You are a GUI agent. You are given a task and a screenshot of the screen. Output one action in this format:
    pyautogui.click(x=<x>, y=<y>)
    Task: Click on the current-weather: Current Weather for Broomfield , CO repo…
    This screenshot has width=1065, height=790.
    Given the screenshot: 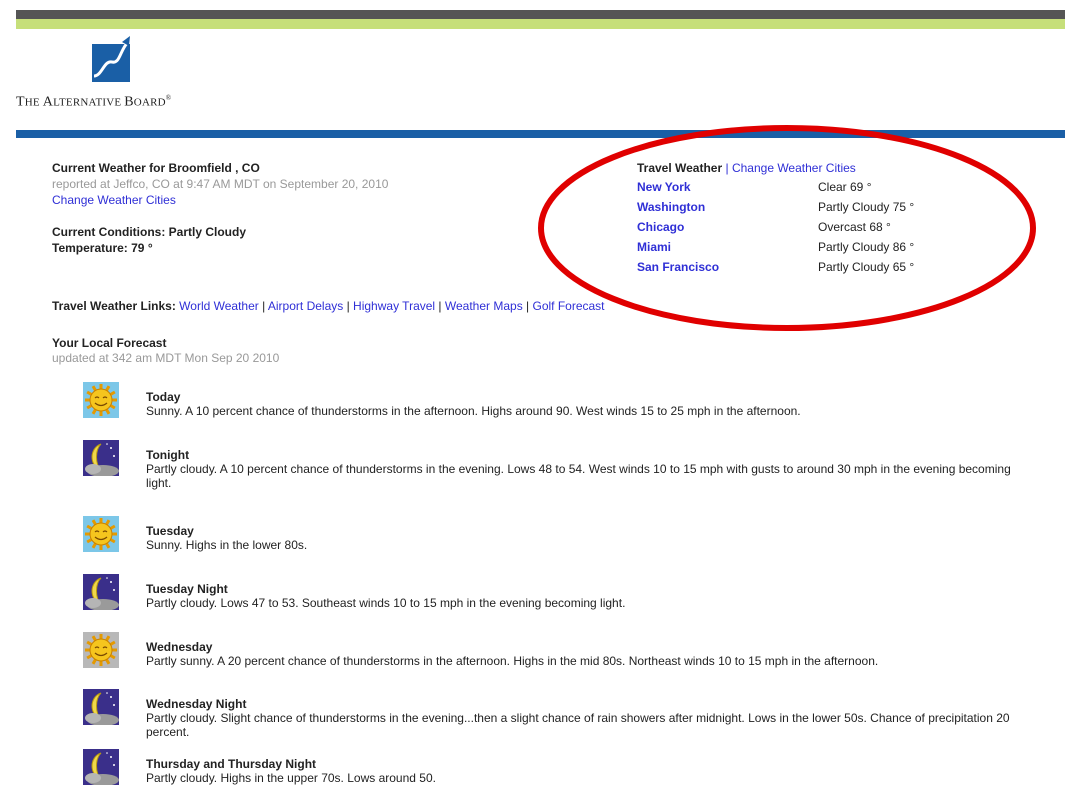 What is the action you would take?
    pyautogui.click(x=262, y=208)
    